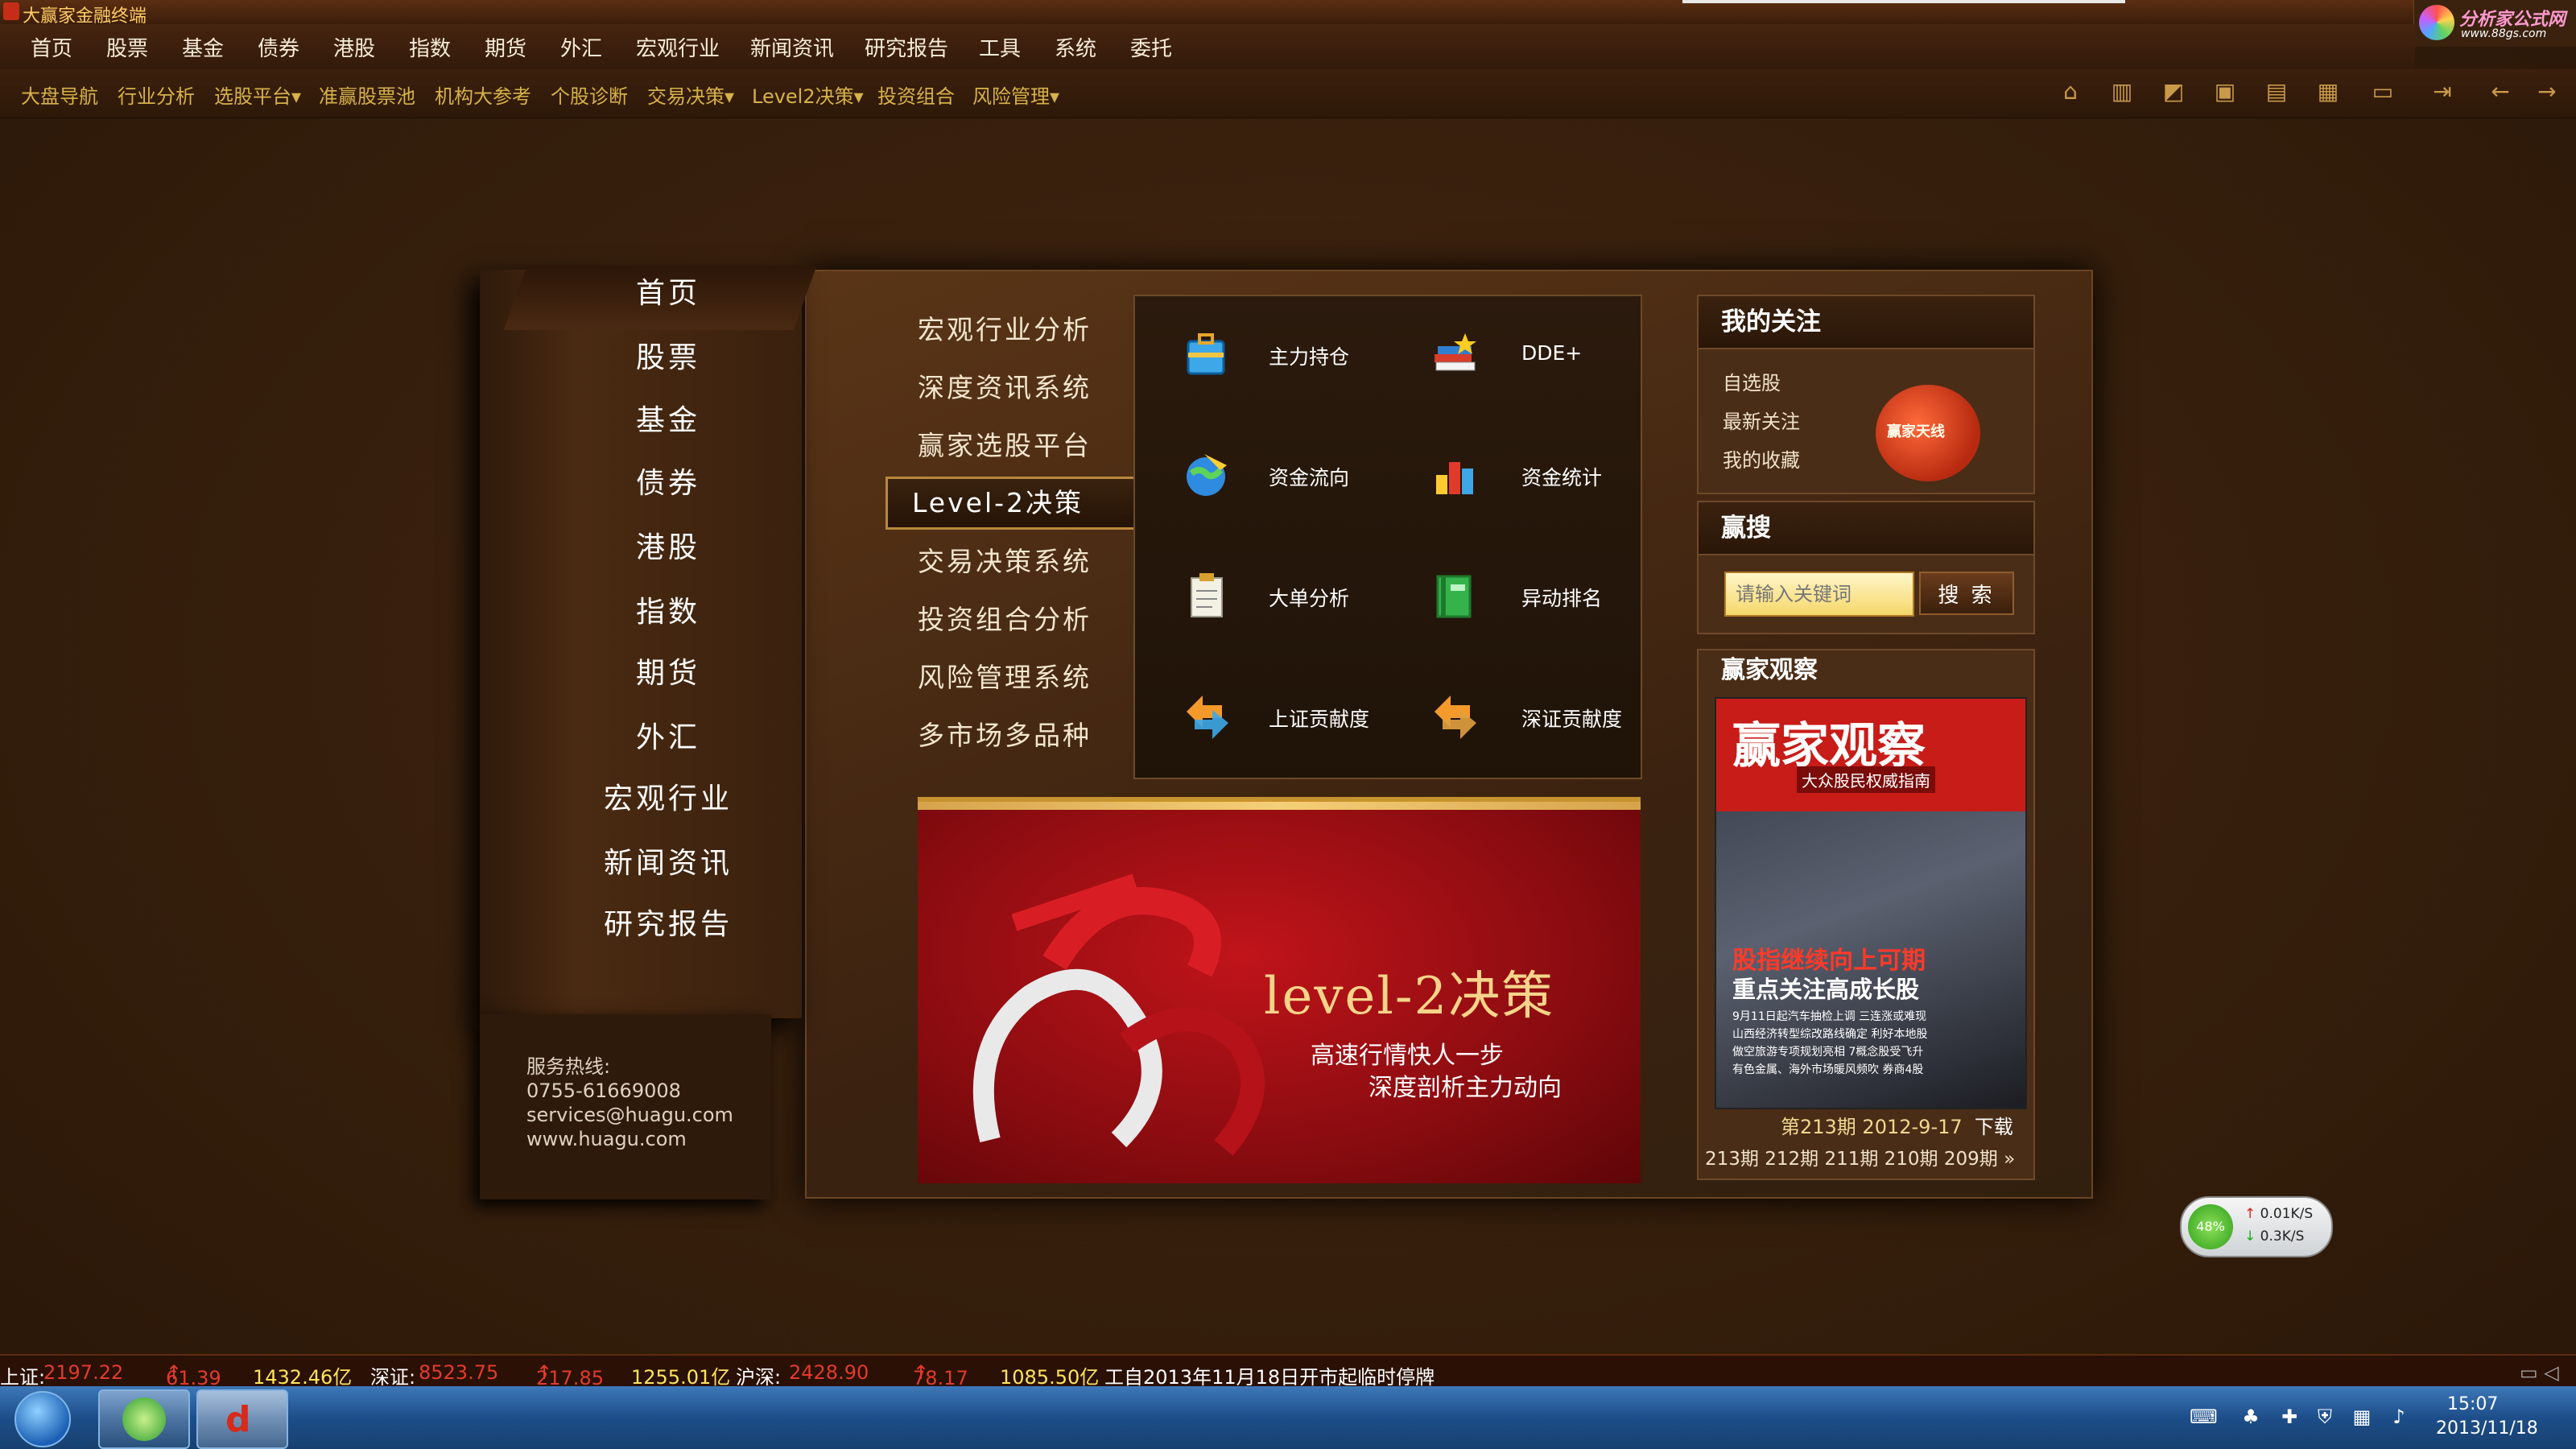 The height and width of the screenshot is (1449, 2576). I want to click on service-email: services@huagu.com, so click(625, 1115).